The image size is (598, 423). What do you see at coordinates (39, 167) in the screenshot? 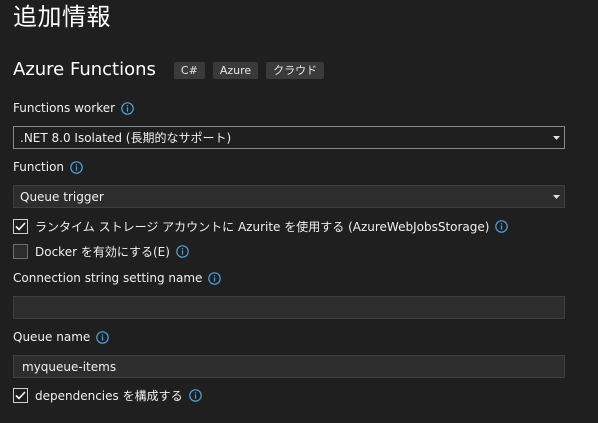
I see `function-label-text: Function` at bounding box center [39, 167].